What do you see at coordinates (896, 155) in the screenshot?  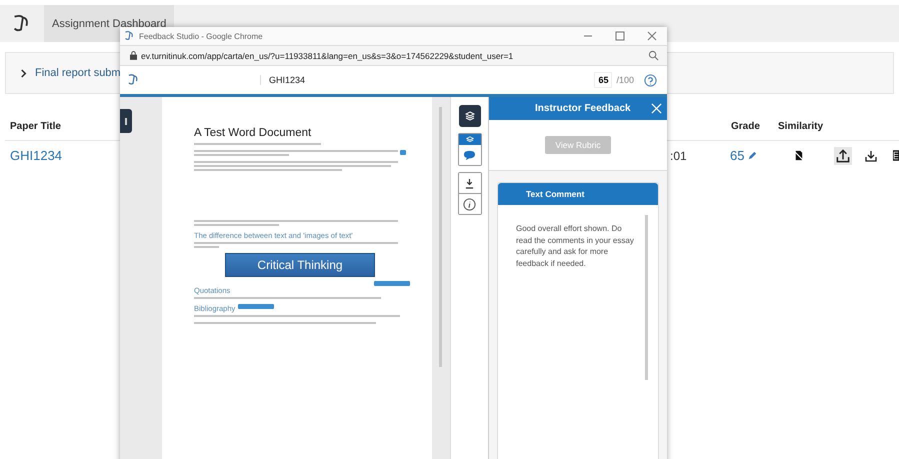 I see `document-icon` at bounding box center [896, 155].